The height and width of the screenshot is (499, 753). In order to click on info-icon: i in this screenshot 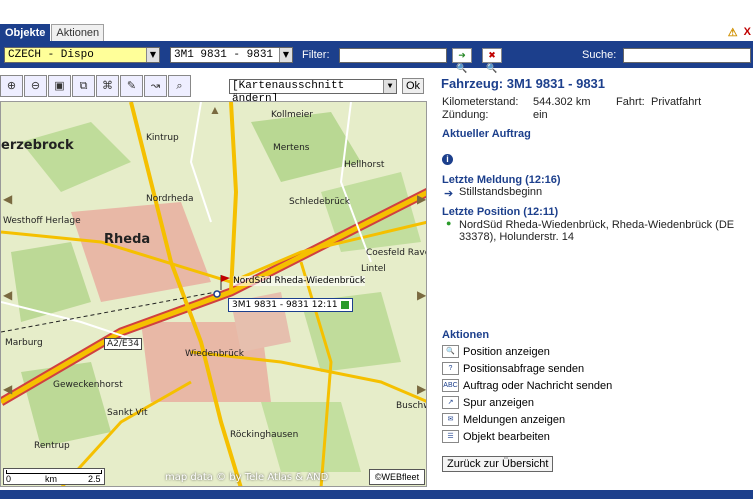, I will do `click(447, 159)`.